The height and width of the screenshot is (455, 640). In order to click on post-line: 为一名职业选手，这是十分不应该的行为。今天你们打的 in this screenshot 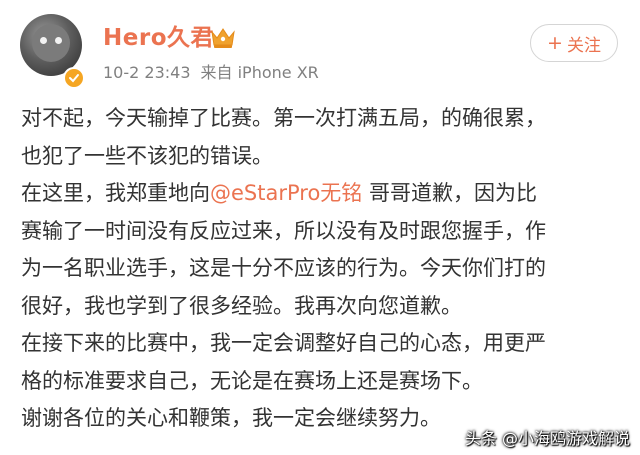, I will do `click(283, 268)`.